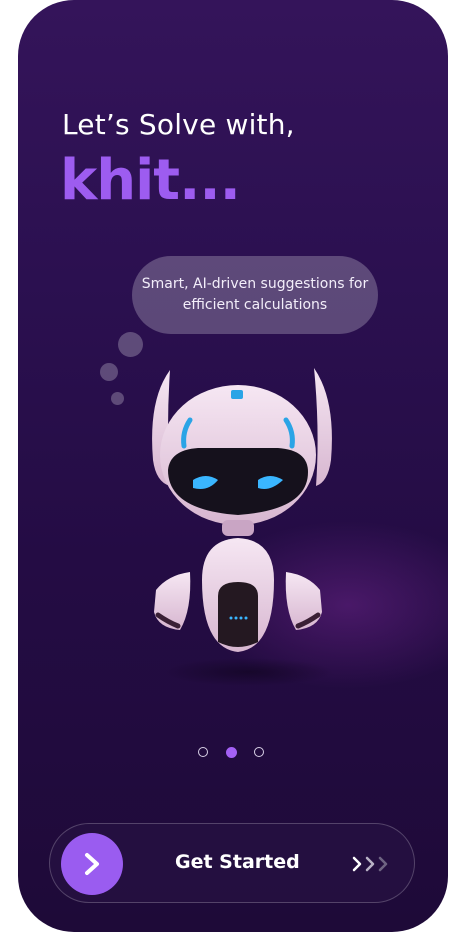 The image size is (470, 932). I want to click on get-started-button: Get Started, so click(232, 863).